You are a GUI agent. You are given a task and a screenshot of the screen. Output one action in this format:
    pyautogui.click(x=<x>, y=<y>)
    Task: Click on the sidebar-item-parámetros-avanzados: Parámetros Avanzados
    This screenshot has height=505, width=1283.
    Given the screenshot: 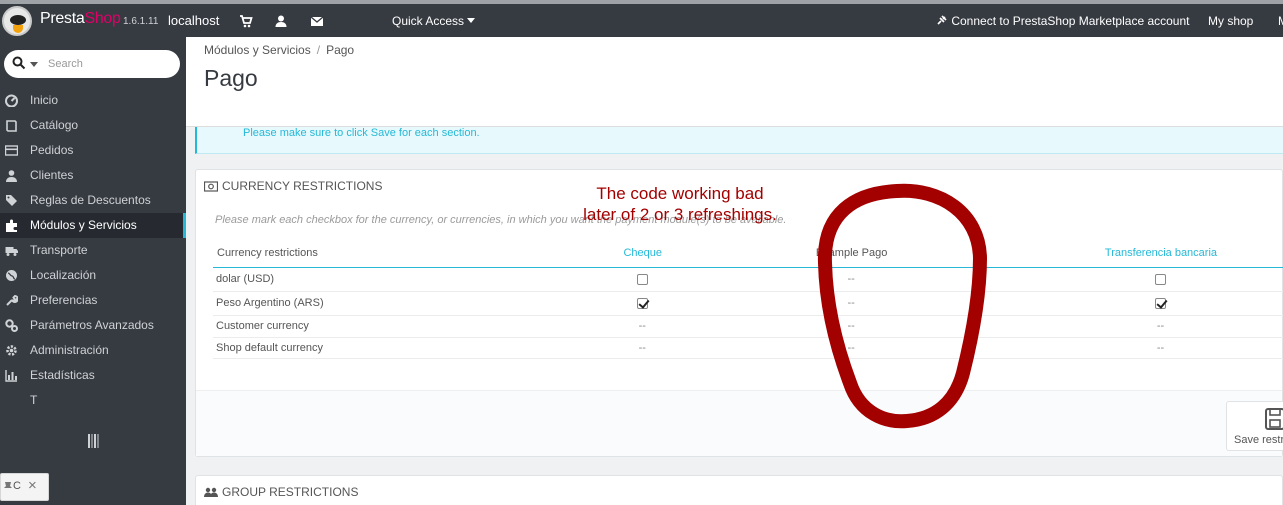 What is the action you would take?
    pyautogui.click(x=93, y=325)
    